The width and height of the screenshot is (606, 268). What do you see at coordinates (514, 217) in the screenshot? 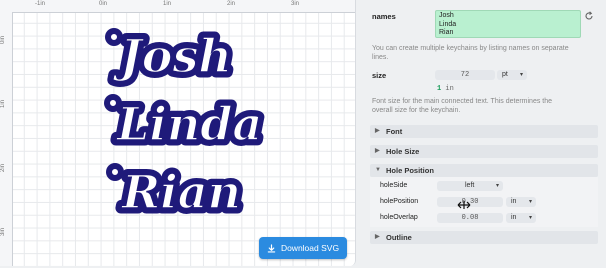
I see `hole-overlap-unit-value: in` at bounding box center [514, 217].